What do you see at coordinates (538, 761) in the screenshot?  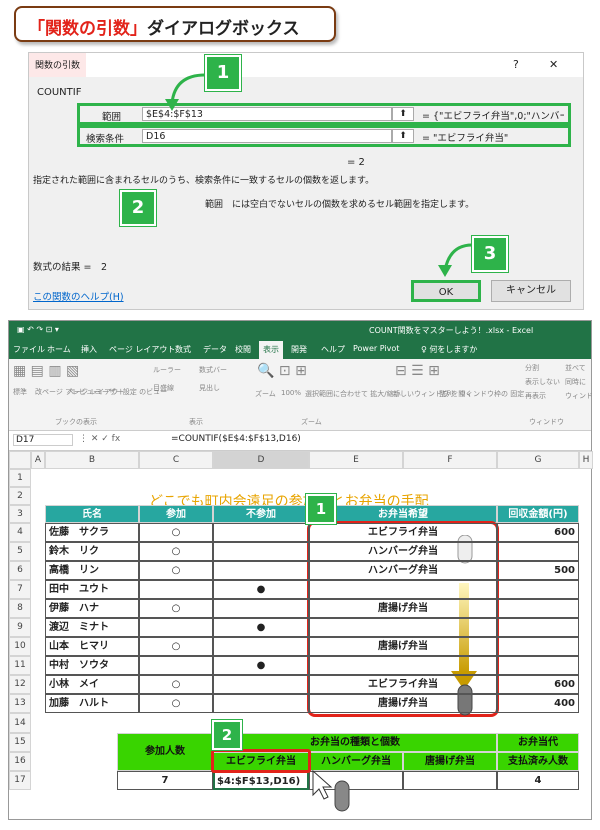 I see `summary-paid-label2: 支払済み人数` at bounding box center [538, 761].